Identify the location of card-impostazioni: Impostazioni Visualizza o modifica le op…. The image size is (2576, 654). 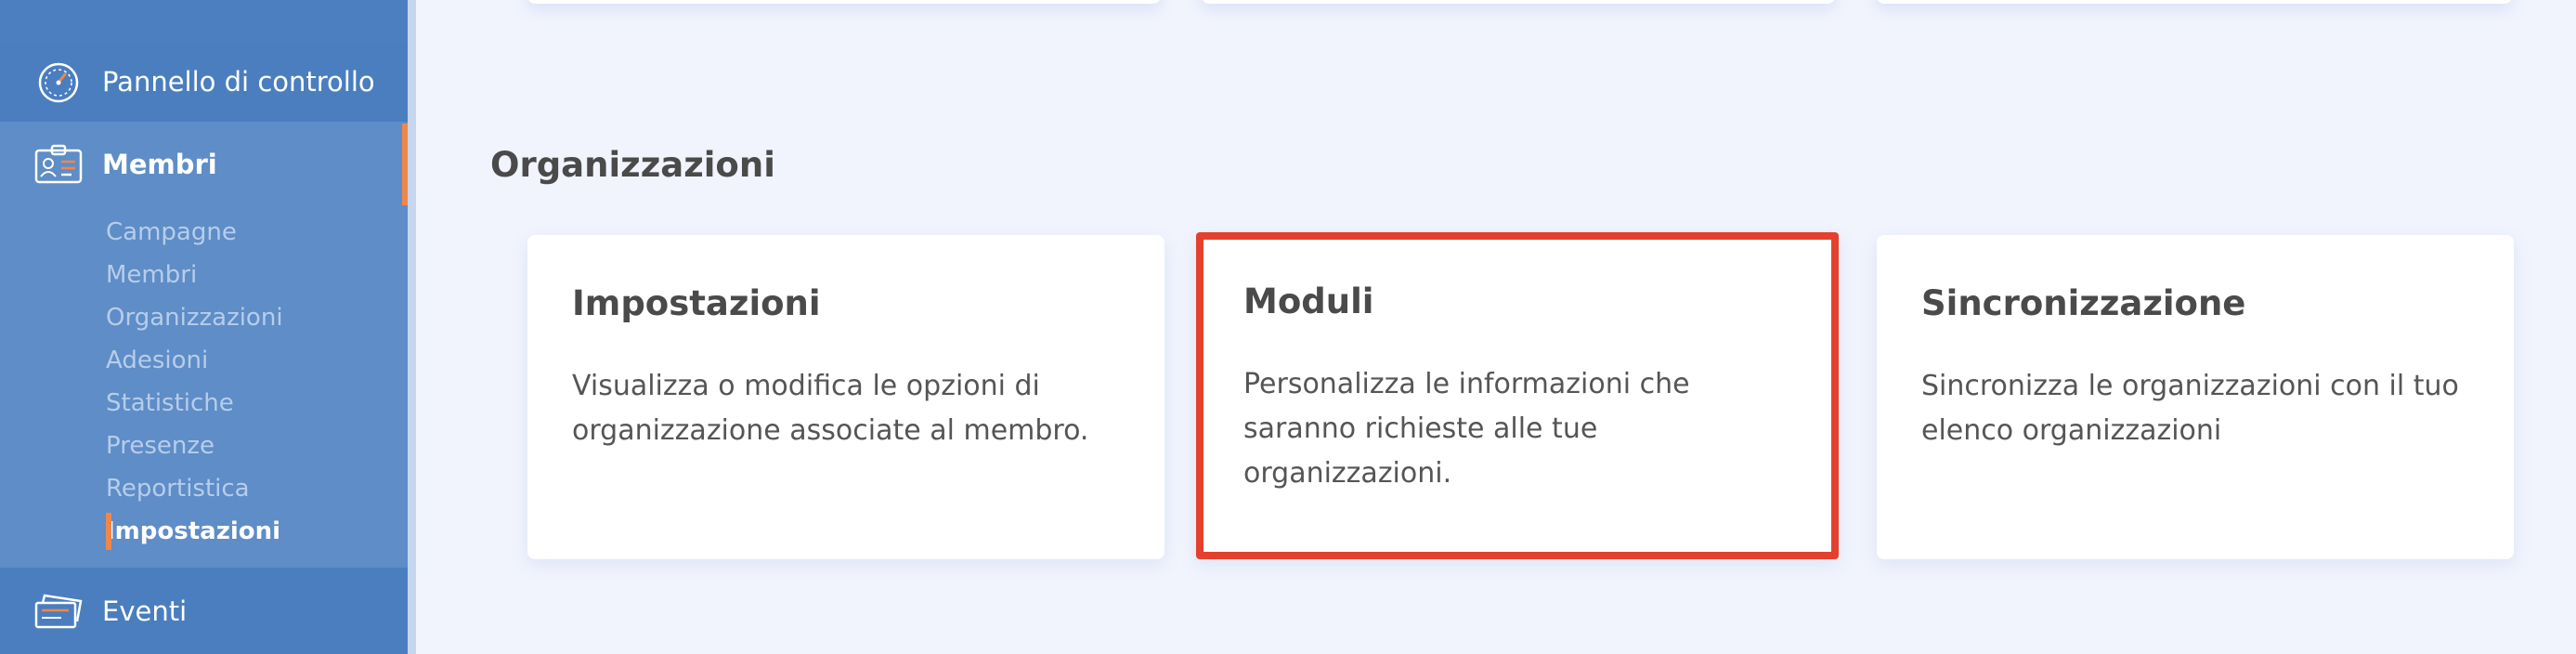
(845, 397).